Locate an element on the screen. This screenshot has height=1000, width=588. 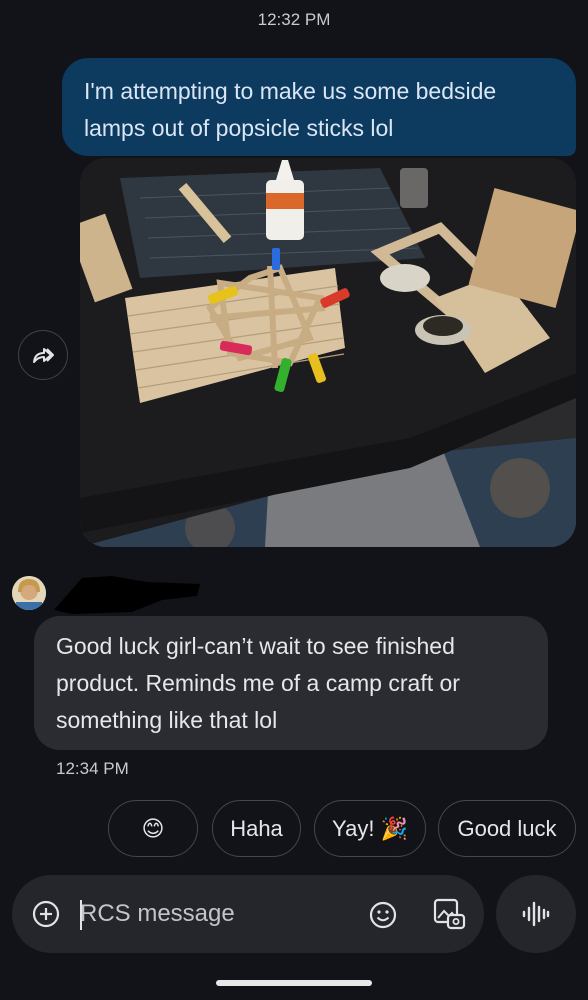
redacted-sender-name is located at coordinates (127, 595).